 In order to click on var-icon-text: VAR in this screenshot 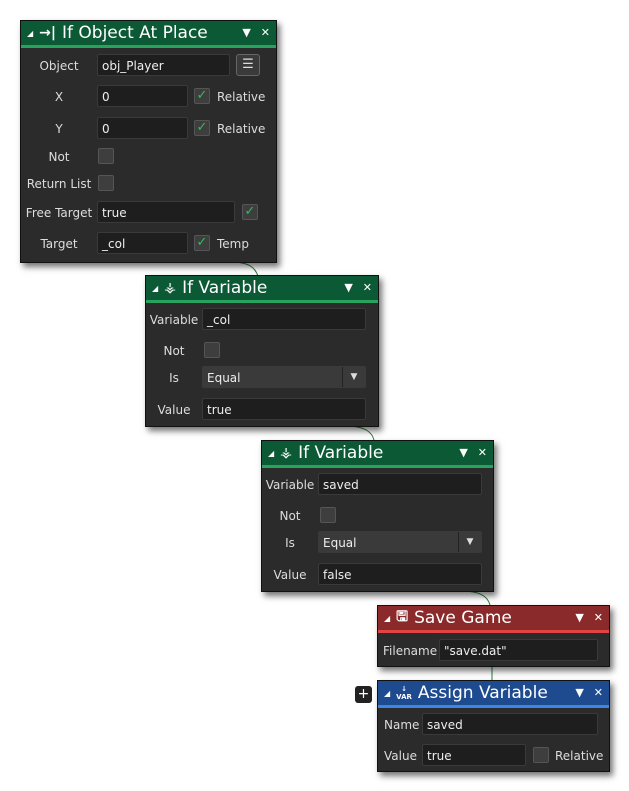, I will do `click(404, 697)`.